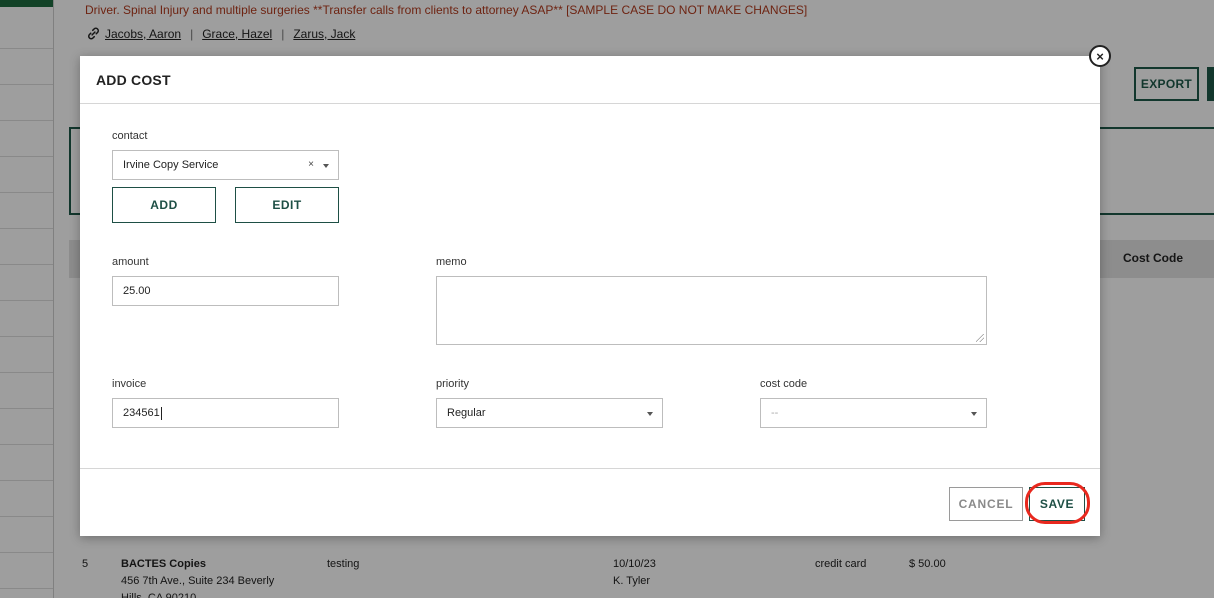  Describe the element at coordinates (1057, 504) in the screenshot. I see `save-button: SAVE` at that location.